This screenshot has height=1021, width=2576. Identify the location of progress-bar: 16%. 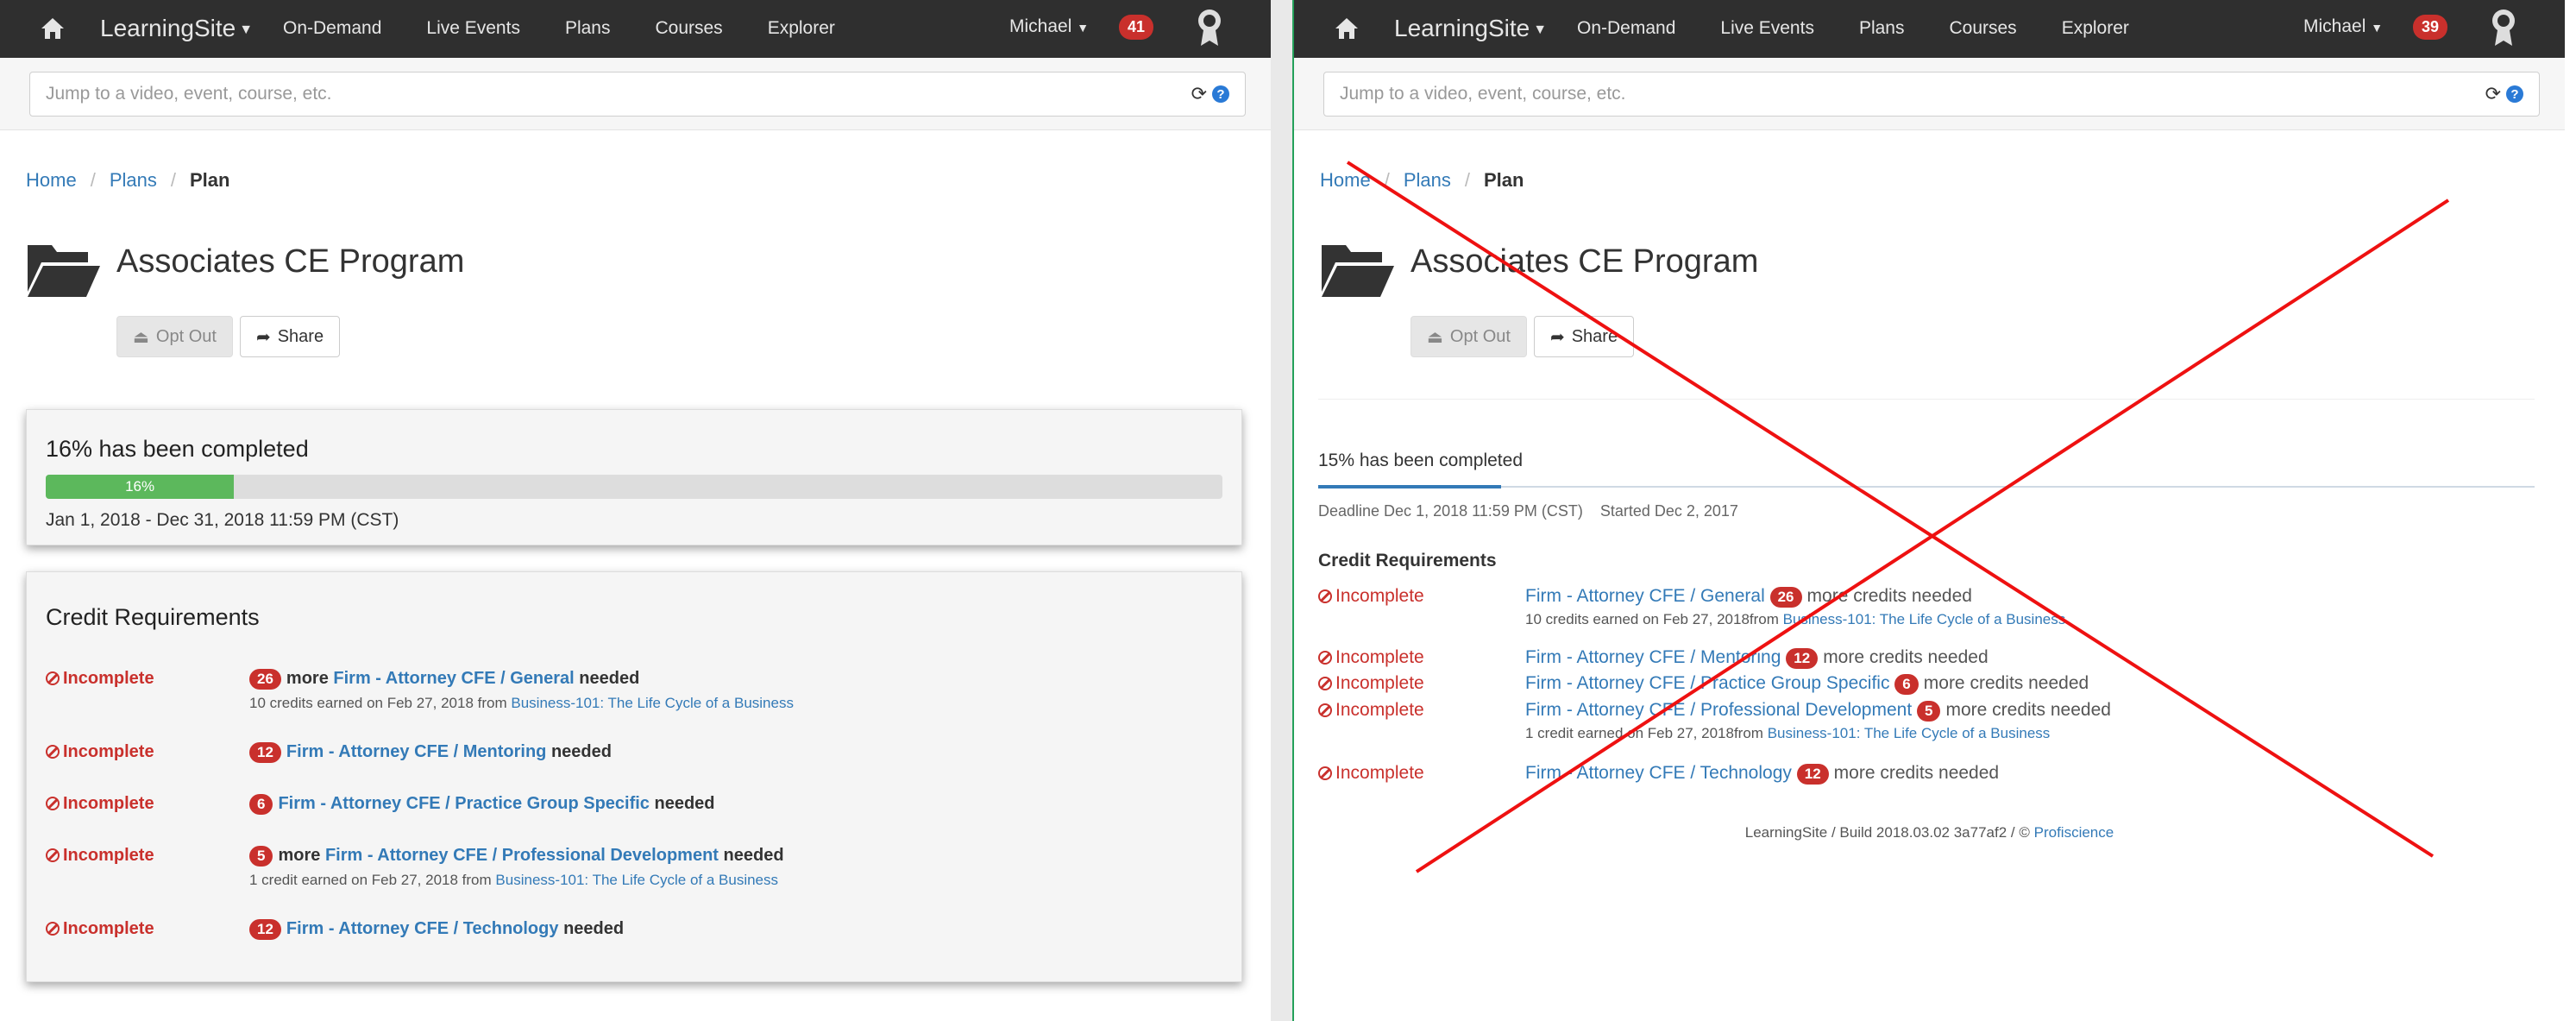
(634, 487).